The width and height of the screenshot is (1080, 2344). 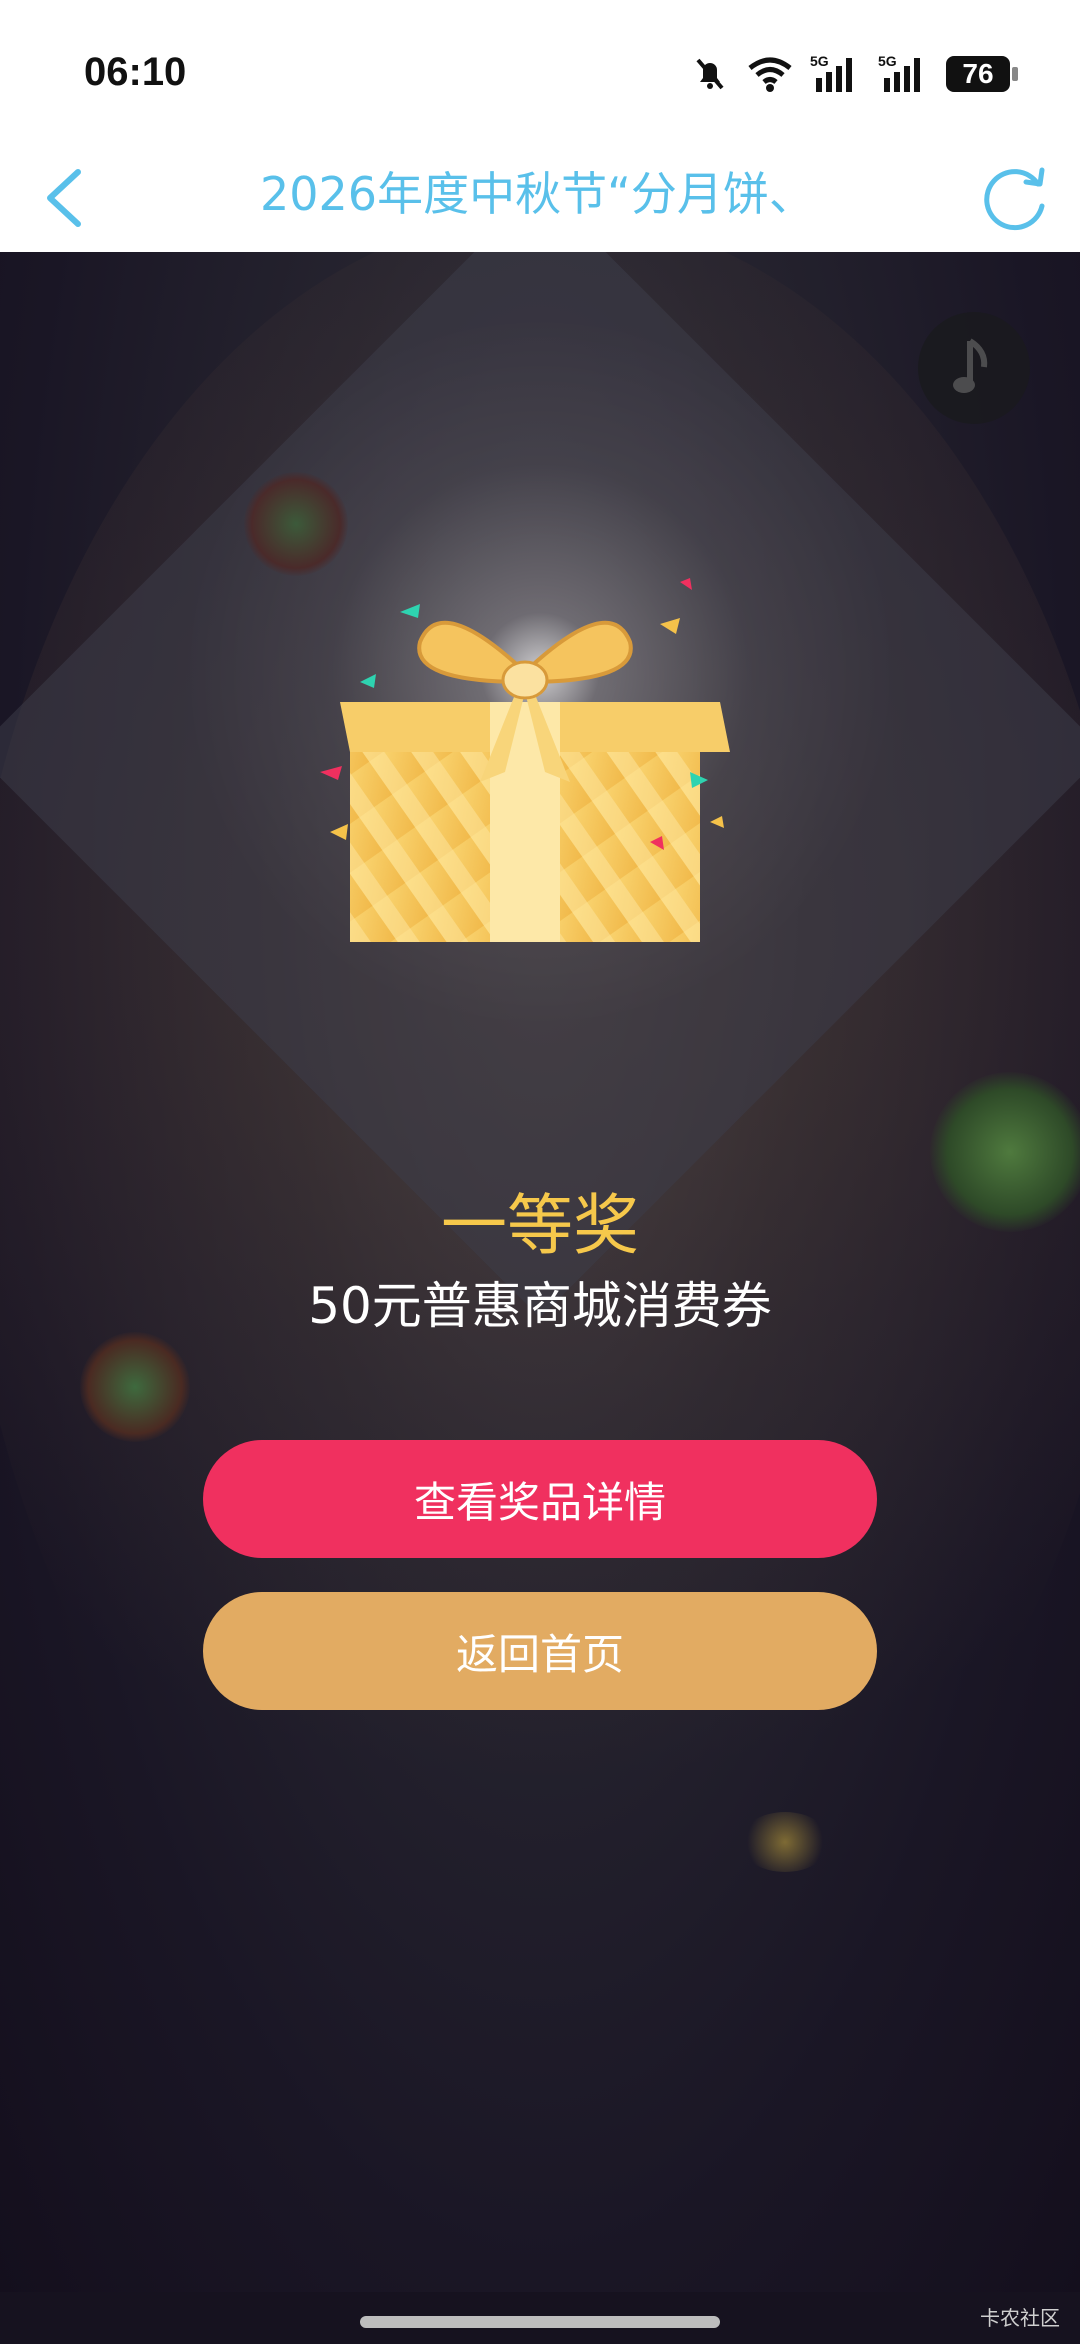 I want to click on wifi-icon, so click(x=770, y=74).